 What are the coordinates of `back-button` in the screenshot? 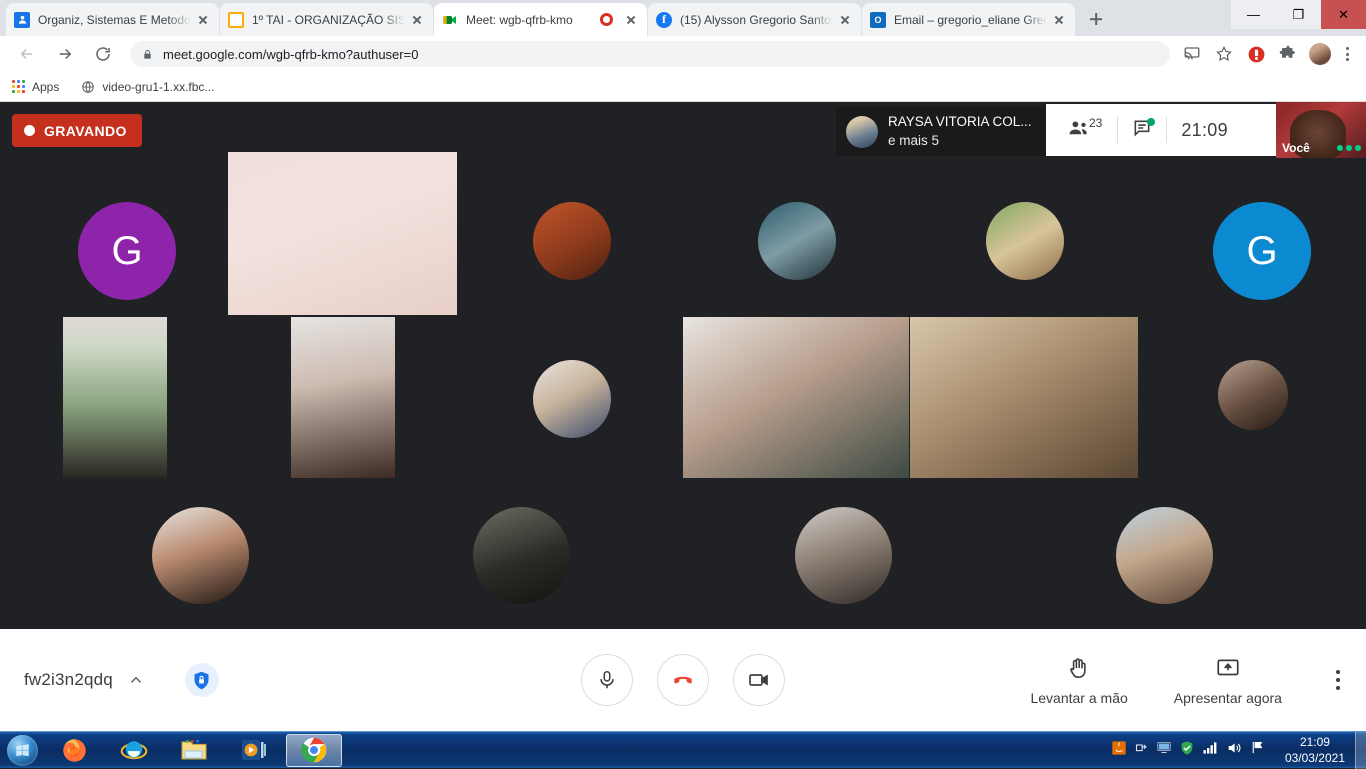 It's located at (27, 54).